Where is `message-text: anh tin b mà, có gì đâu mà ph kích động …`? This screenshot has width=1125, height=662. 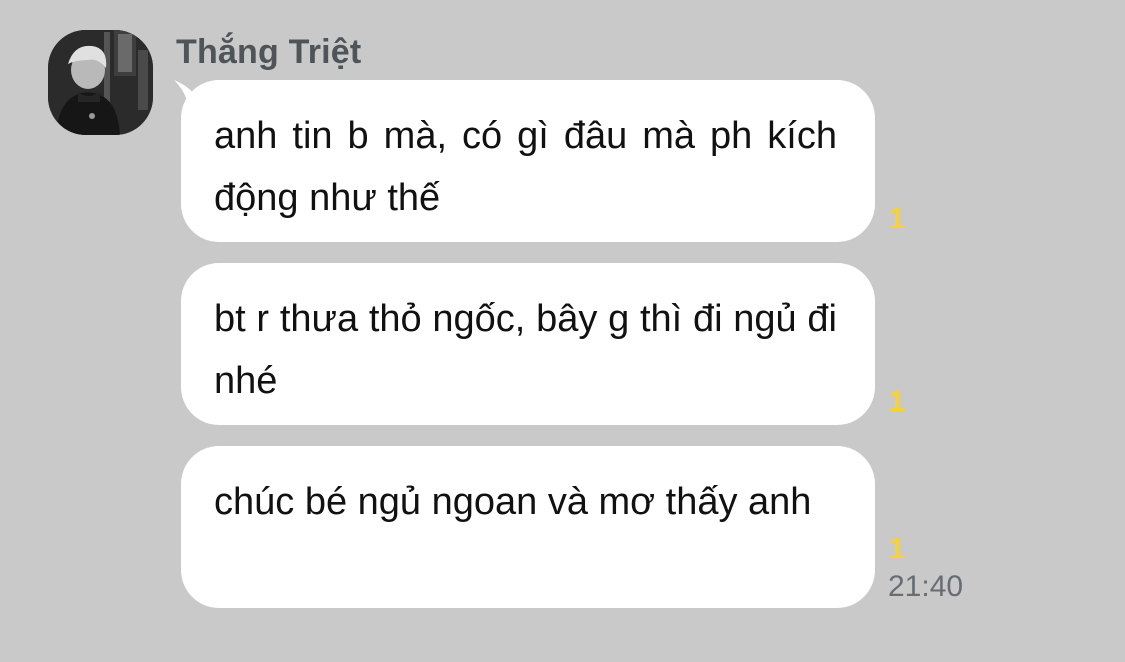
message-text: anh tin b mà, có gì đâu mà ph kích động … is located at coordinates (525, 167).